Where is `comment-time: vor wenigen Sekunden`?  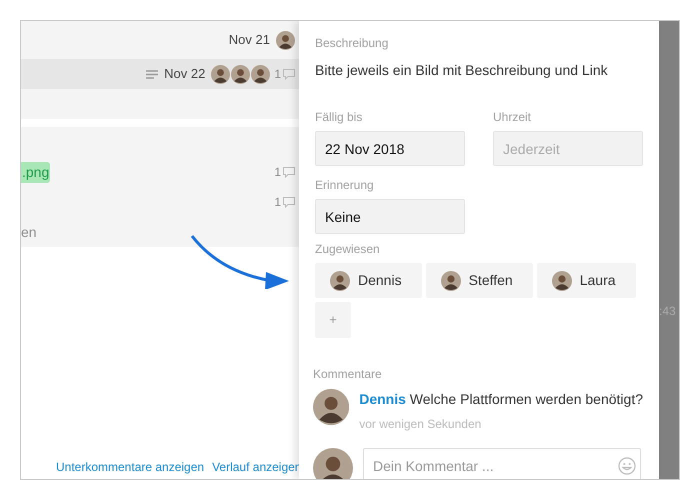 comment-time: vor wenigen Sekunden is located at coordinates (420, 424).